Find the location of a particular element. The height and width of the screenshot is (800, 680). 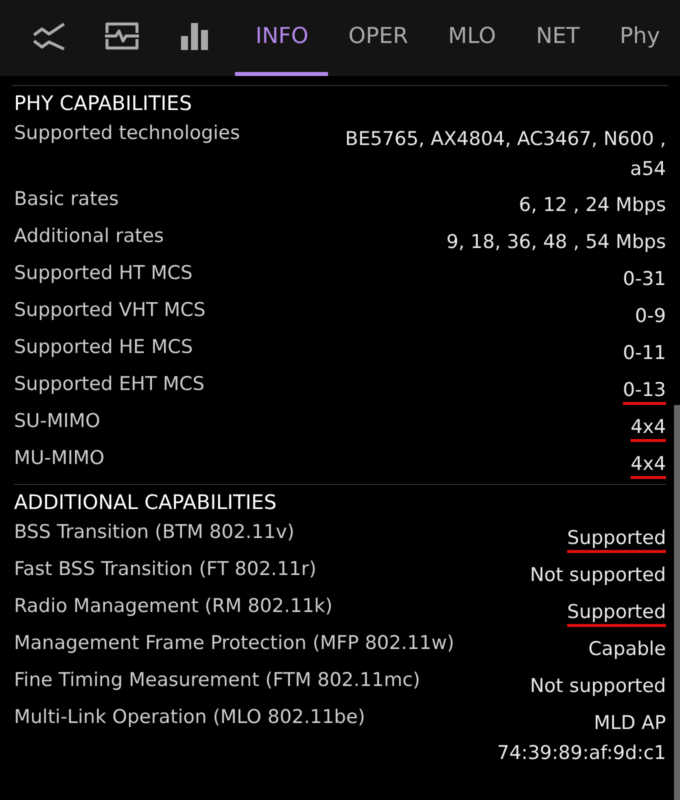

field-value: MLD AP is located at coordinates (630, 723).